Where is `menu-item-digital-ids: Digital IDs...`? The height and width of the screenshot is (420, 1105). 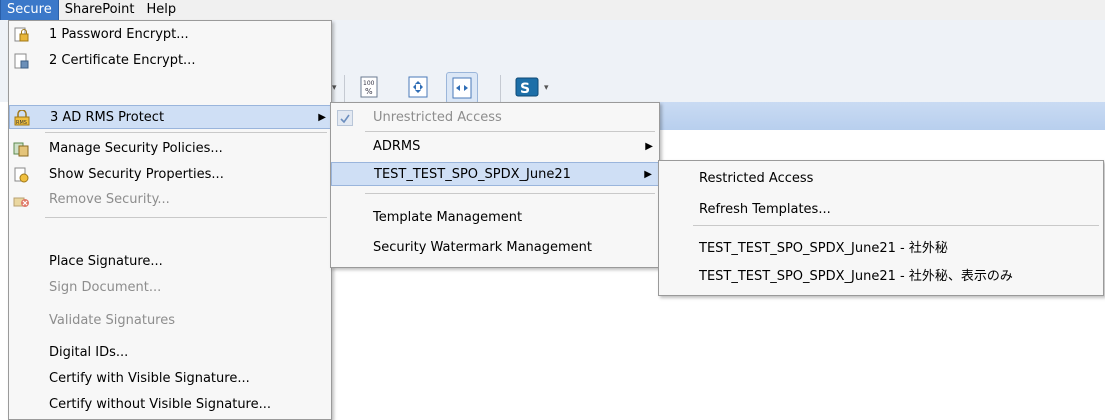
menu-item-digital-ids: Digital IDs... is located at coordinates (170, 353).